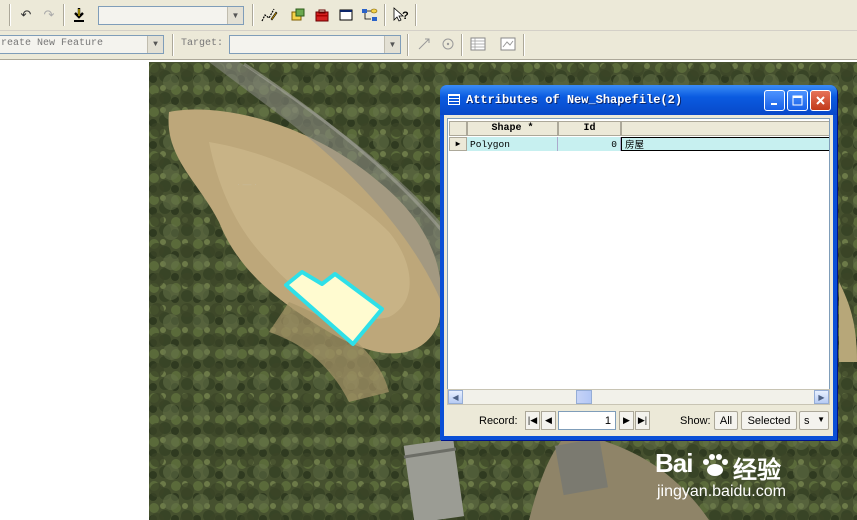 The height and width of the screenshot is (520, 857). I want to click on maximize-button, so click(797, 100).